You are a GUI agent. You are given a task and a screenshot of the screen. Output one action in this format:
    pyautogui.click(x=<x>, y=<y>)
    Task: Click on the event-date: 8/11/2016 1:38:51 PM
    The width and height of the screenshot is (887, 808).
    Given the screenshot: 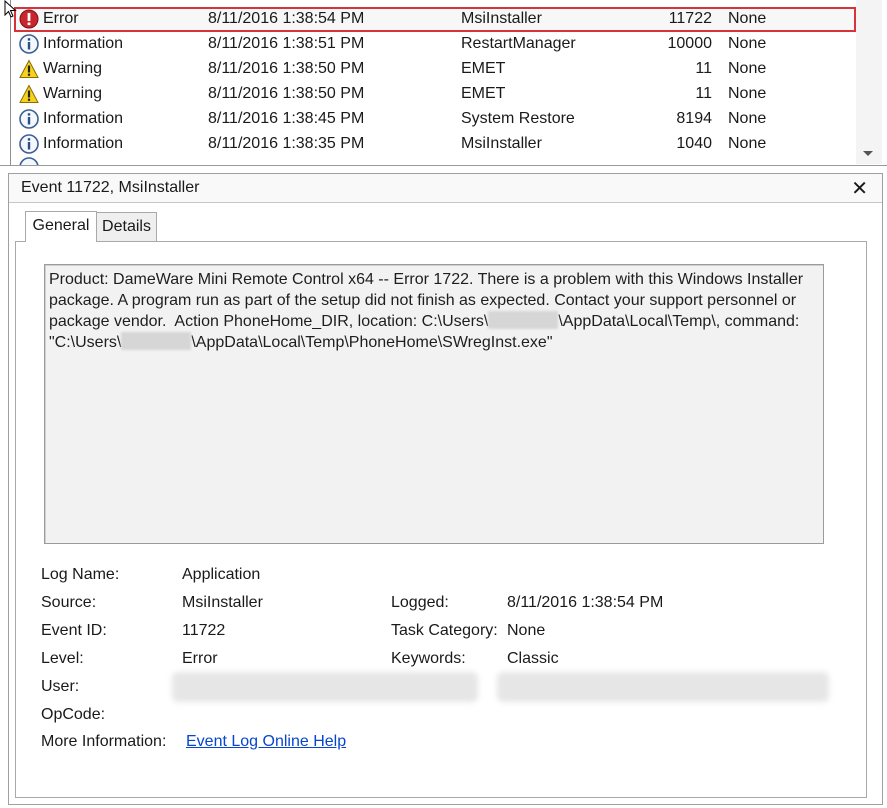 What is the action you would take?
    pyautogui.click(x=286, y=43)
    